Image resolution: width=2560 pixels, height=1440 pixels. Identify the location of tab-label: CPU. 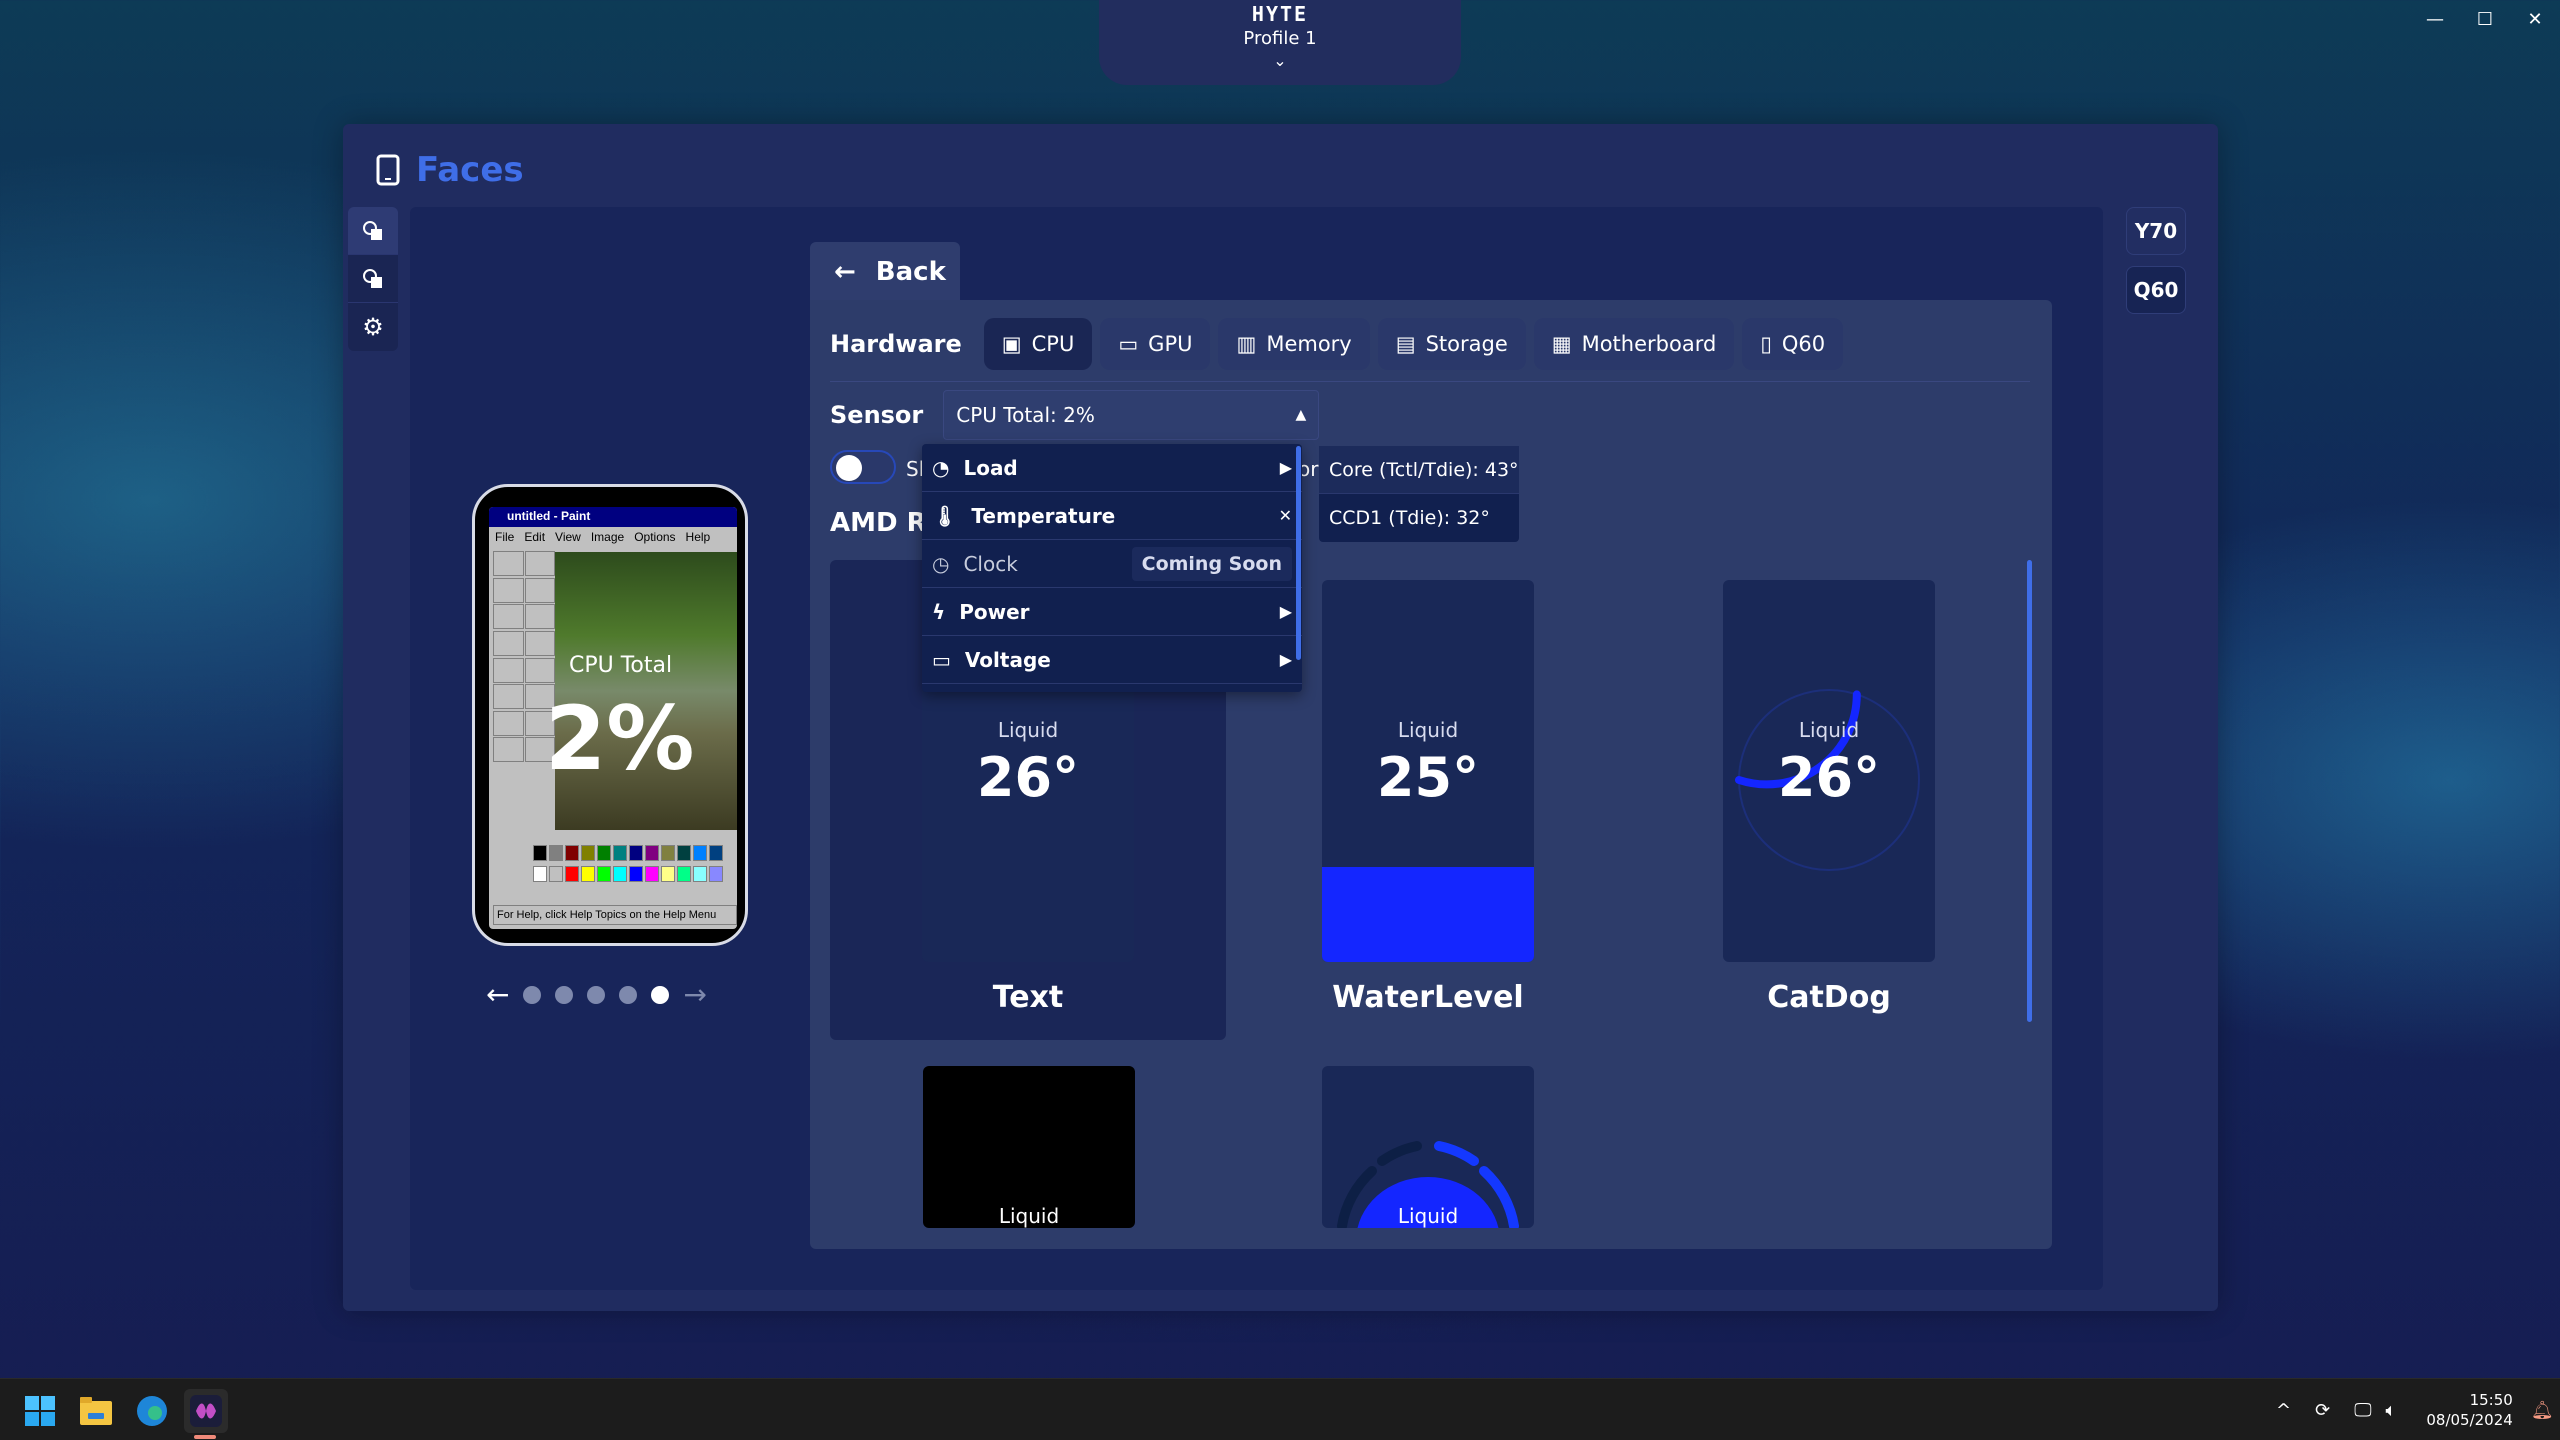
(1053, 344).